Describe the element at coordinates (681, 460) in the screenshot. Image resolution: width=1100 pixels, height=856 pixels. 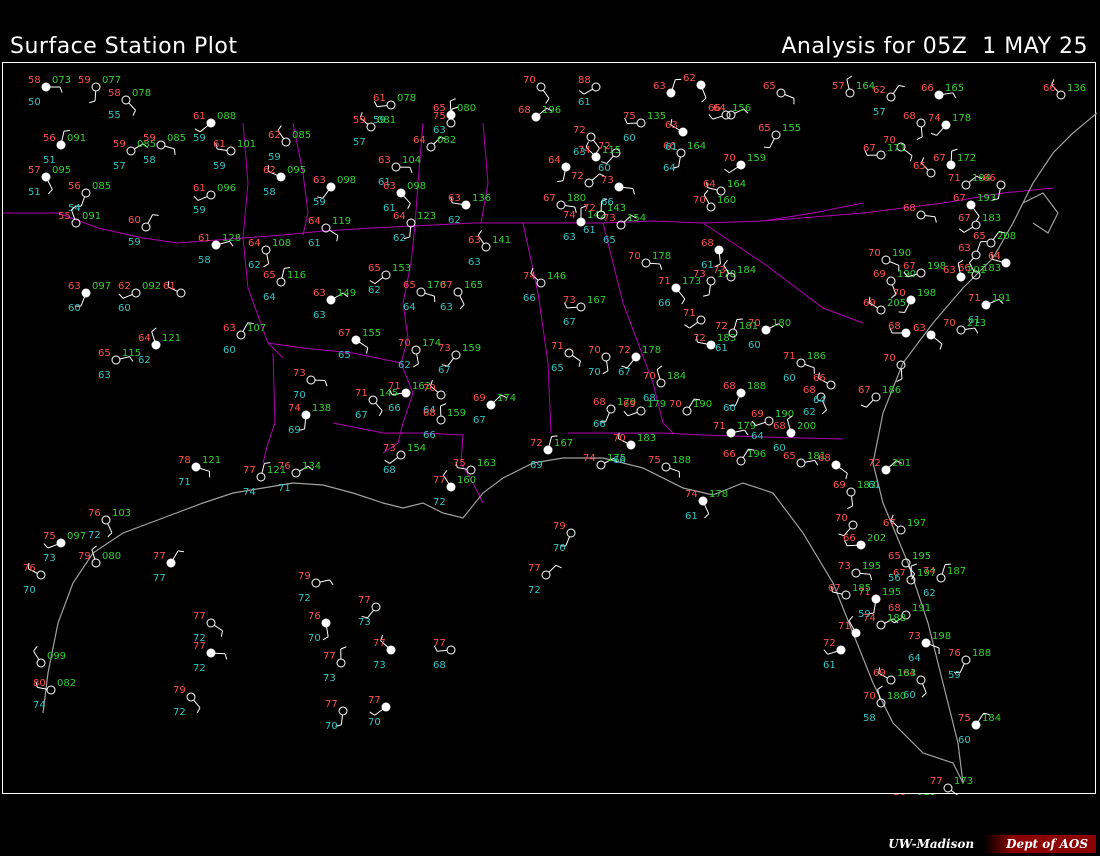
I see `station-pressure: 188` at that location.